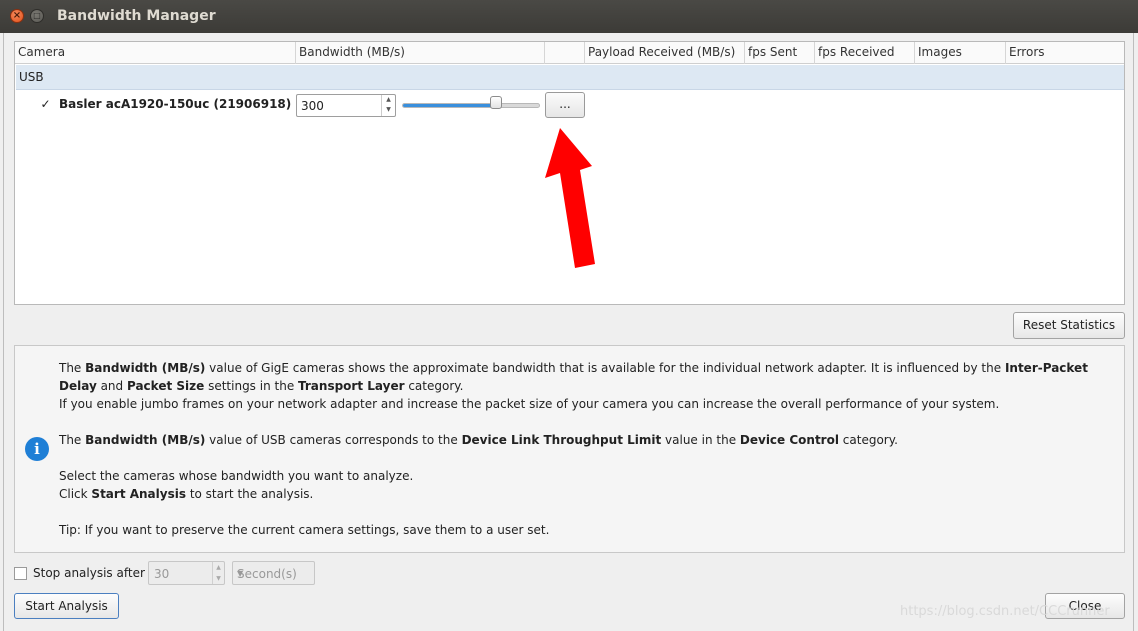 The width and height of the screenshot is (1138, 631). Describe the element at coordinates (162, 574) in the screenshot. I see `stop-duration-value: 30` at that location.